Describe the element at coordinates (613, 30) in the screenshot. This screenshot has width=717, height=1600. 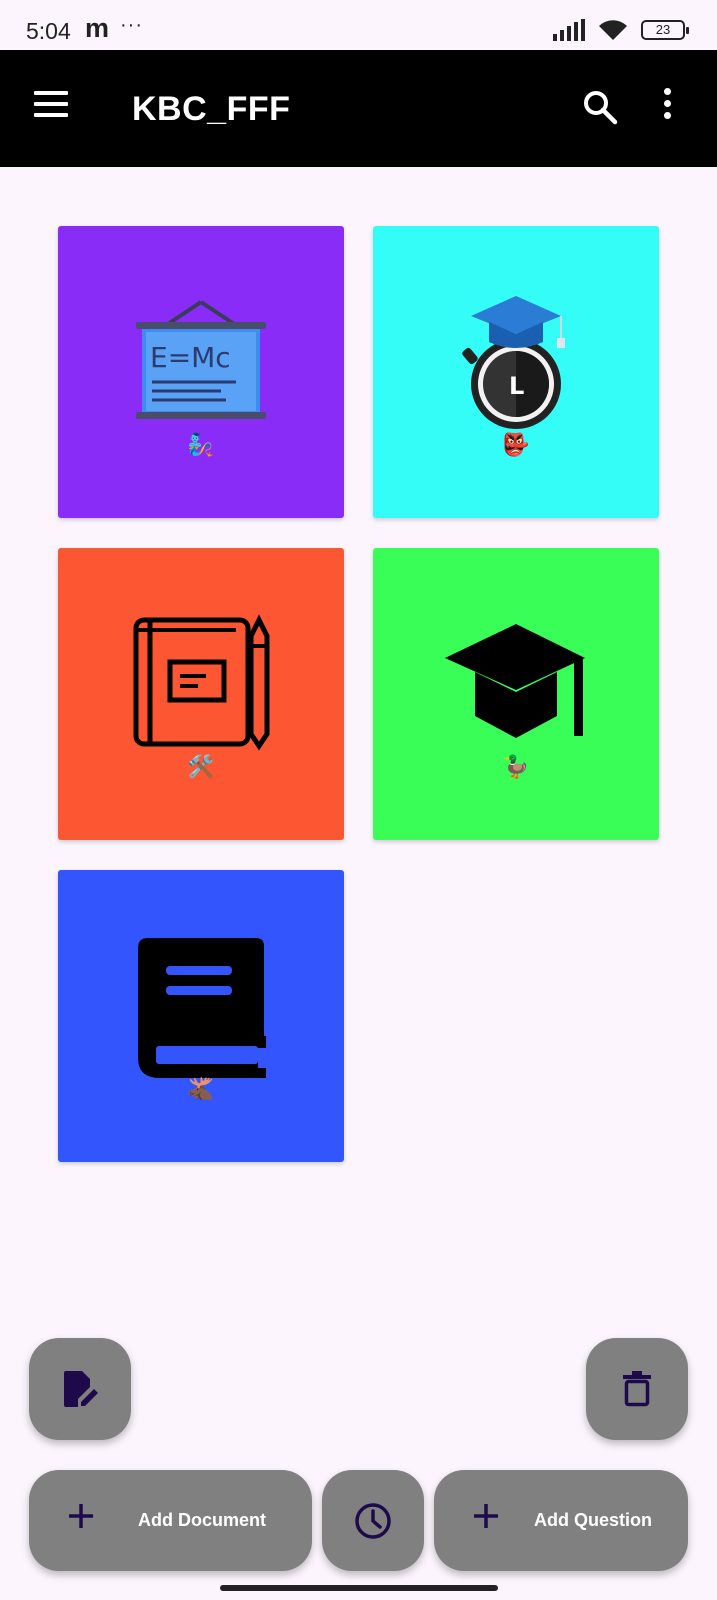
I see `wifi-icon` at that location.